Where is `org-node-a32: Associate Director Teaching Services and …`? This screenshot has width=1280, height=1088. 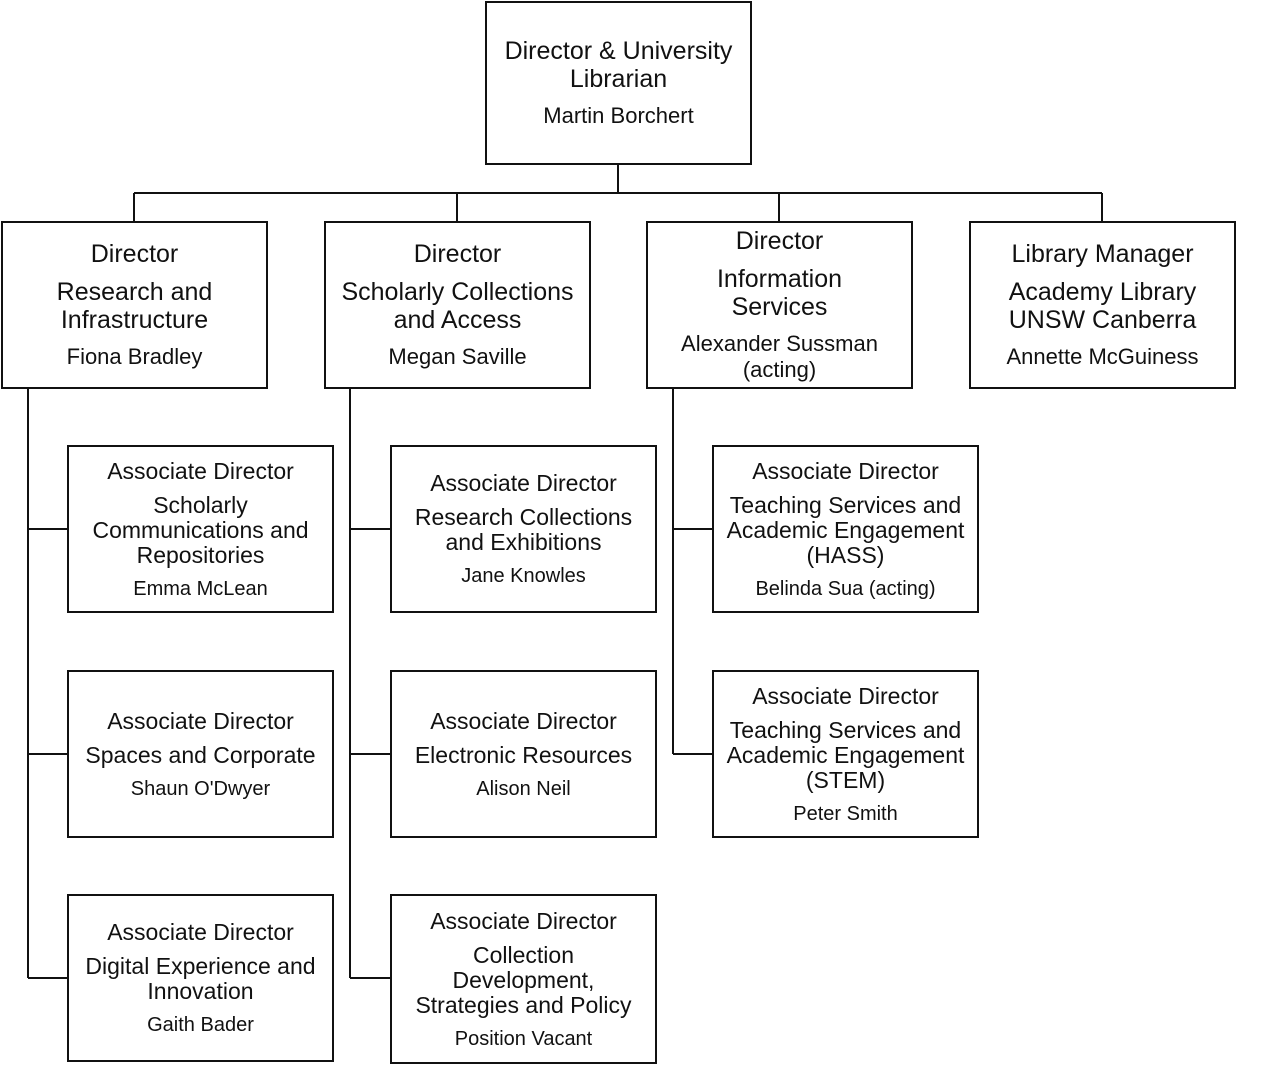
org-node-a32: Associate Director Teaching Services and … is located at coordinates (845, 754).